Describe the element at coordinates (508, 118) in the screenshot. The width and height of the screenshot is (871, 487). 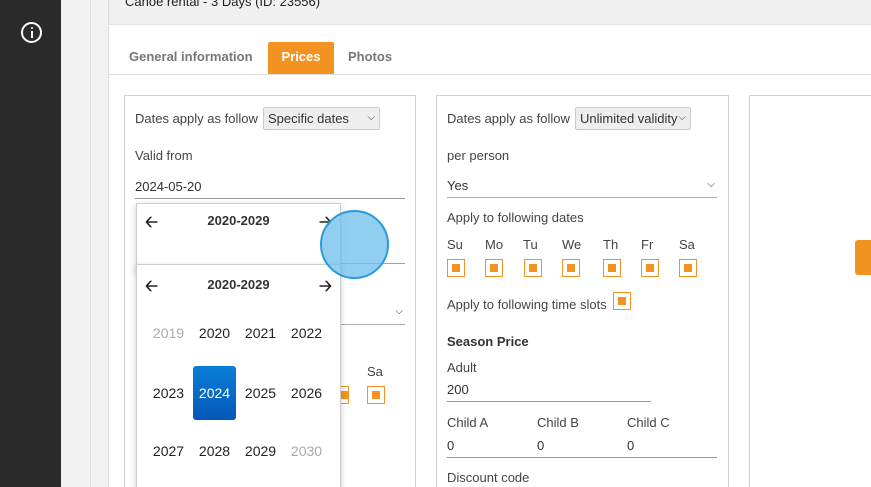
I see `dates-apply-label-2: Dates apply as follow` at that location.